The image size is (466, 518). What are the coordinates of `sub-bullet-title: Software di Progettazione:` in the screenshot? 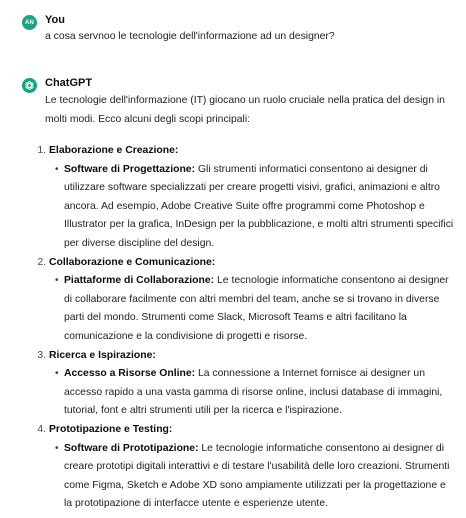 It's located at (130, 169).